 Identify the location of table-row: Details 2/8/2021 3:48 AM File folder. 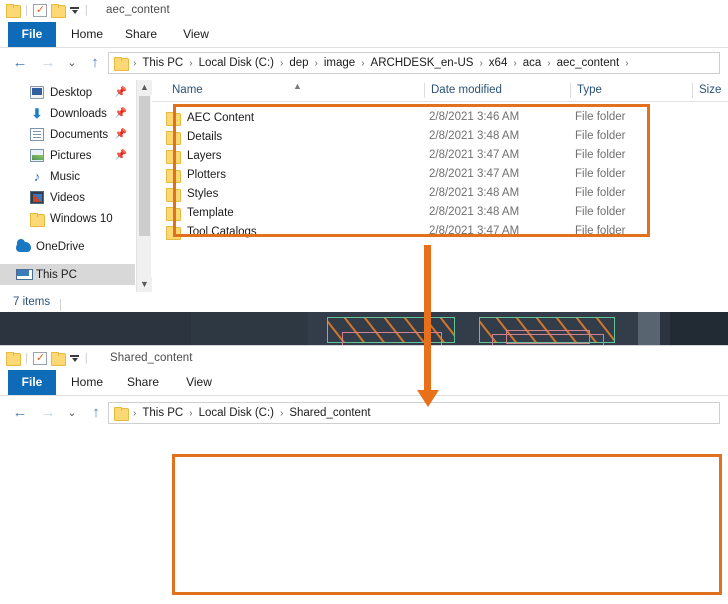
(440, 136).